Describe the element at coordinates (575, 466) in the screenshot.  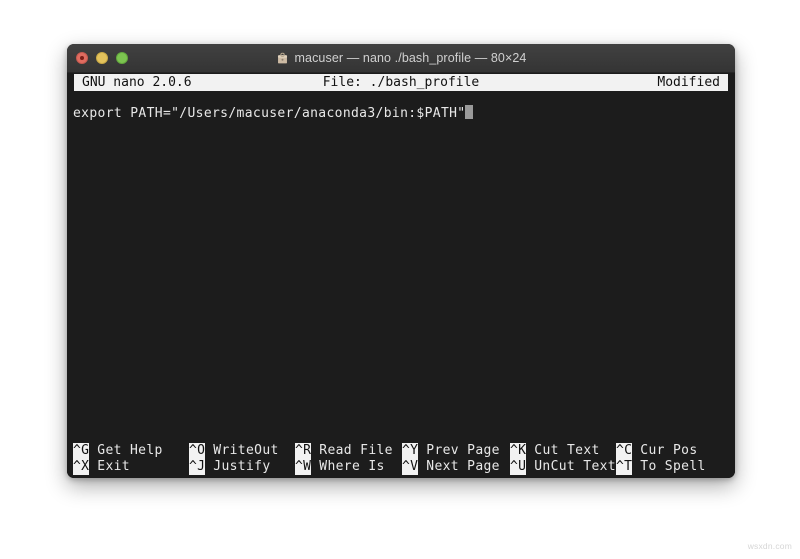
I see `shortcut-label: UnCut Text` at that location.